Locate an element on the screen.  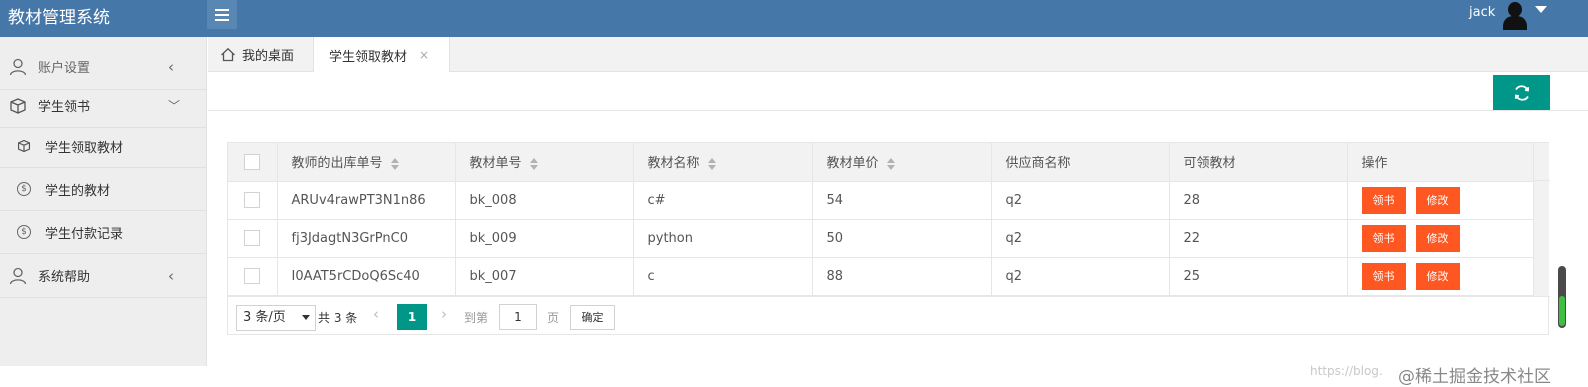
column-header-price: 教材单价 is located at coordinates (902, 162).